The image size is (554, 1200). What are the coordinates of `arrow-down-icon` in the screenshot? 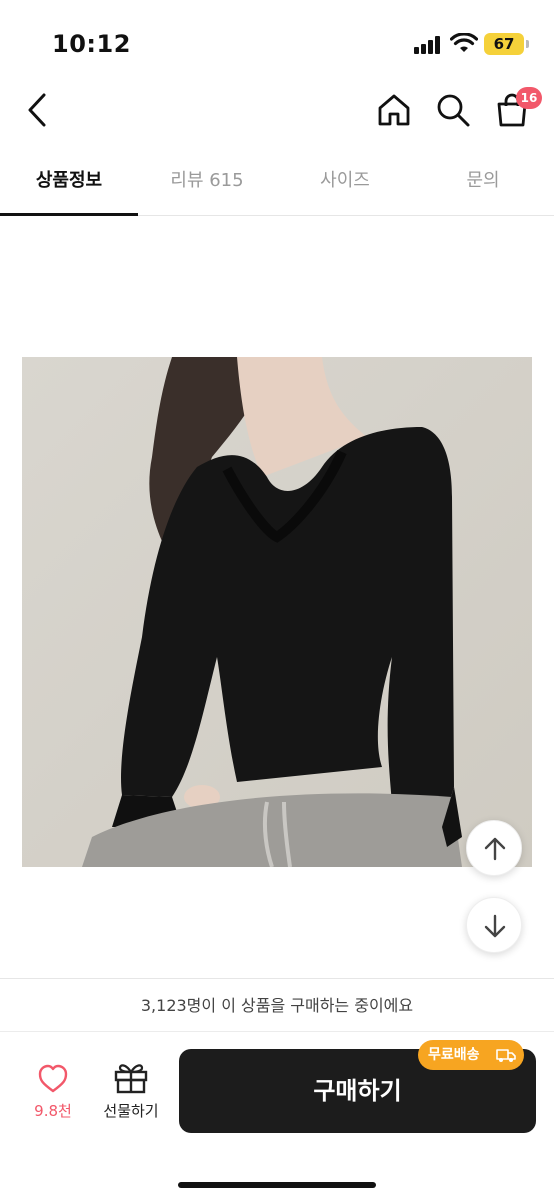 It's located at (495, 926).